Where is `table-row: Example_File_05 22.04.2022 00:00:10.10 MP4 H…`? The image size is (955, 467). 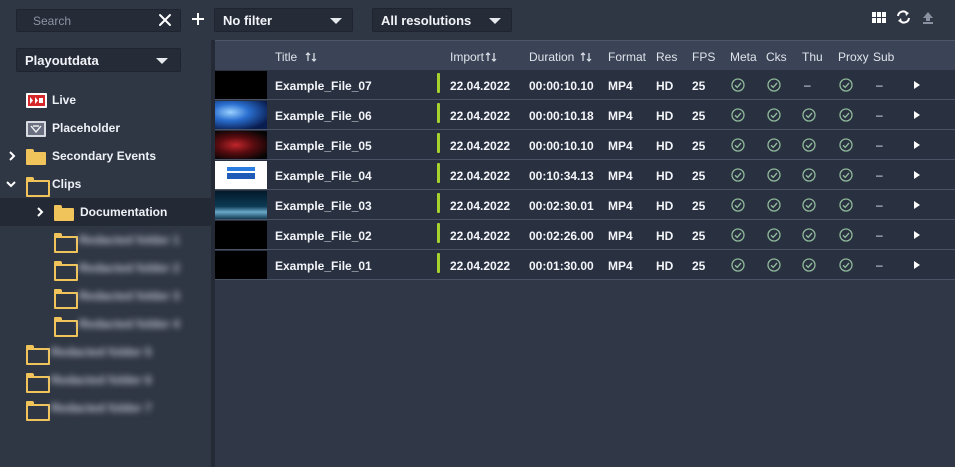
table-row: Example_File_05 22.04.2022 00:00:10.10 MP4 H… is located at coordinates (585, 145).